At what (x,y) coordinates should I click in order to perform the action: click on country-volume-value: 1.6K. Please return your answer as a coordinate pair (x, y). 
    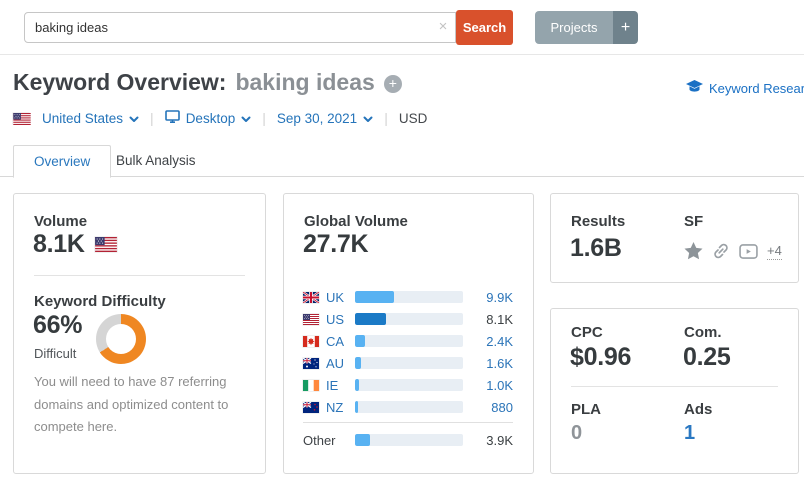
    Looking at the image, I should click on (499, 363).